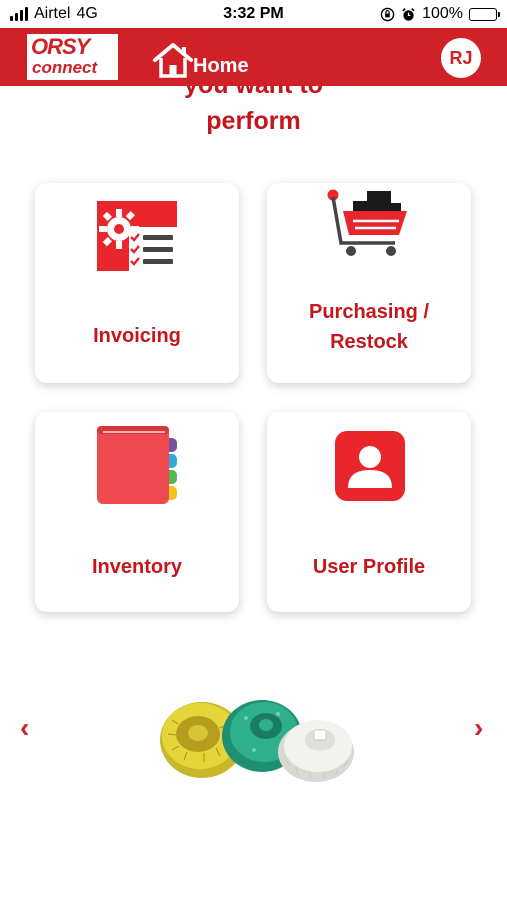 This screenshot has width=507, height=900. Describe the element at coordinates (137, 512) in the screenshot. I see `inventory-tile: Inventory` at that location.